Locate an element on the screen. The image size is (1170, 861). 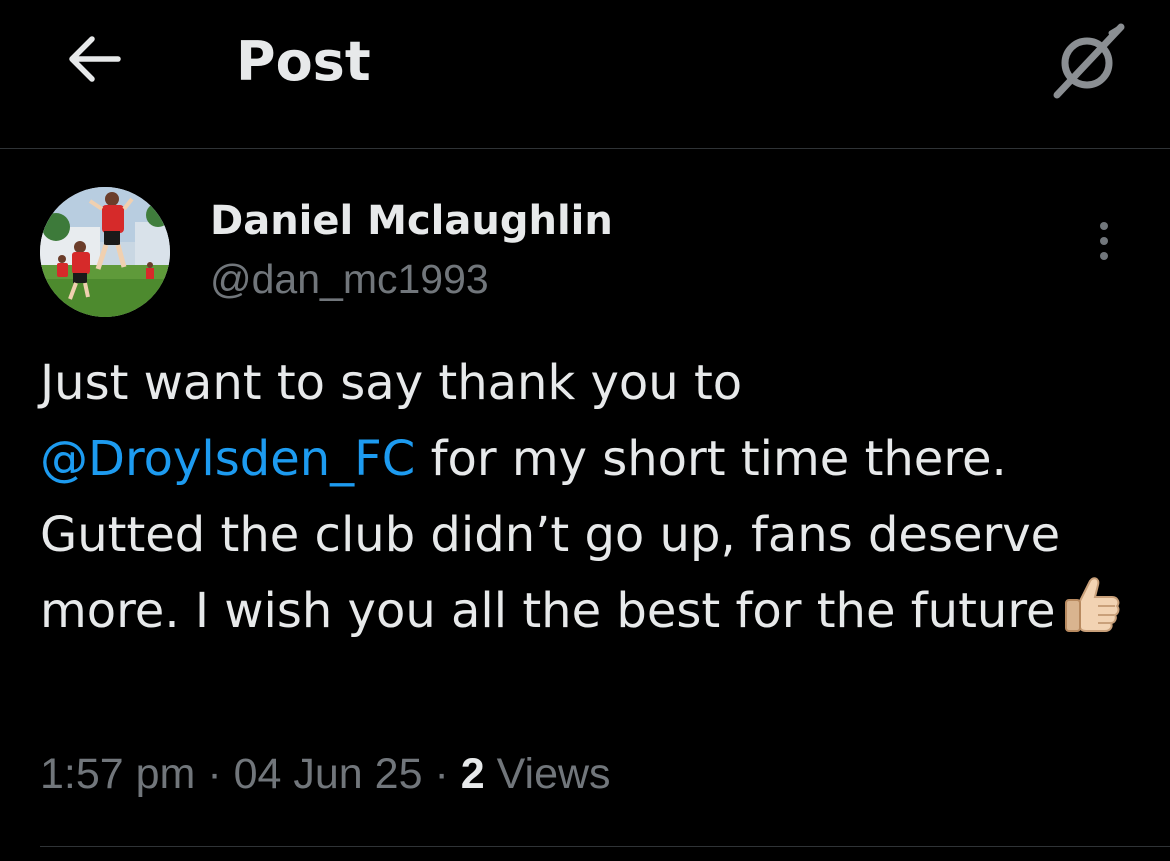
post-text-after-mention: for my short time there. is located at coordinates (711, 459).